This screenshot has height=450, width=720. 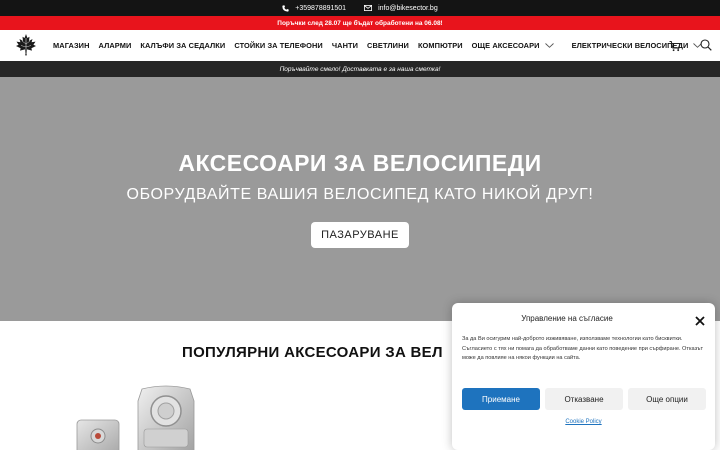 I want to click on deny-button: Отказване, so click(x=584, y=399).